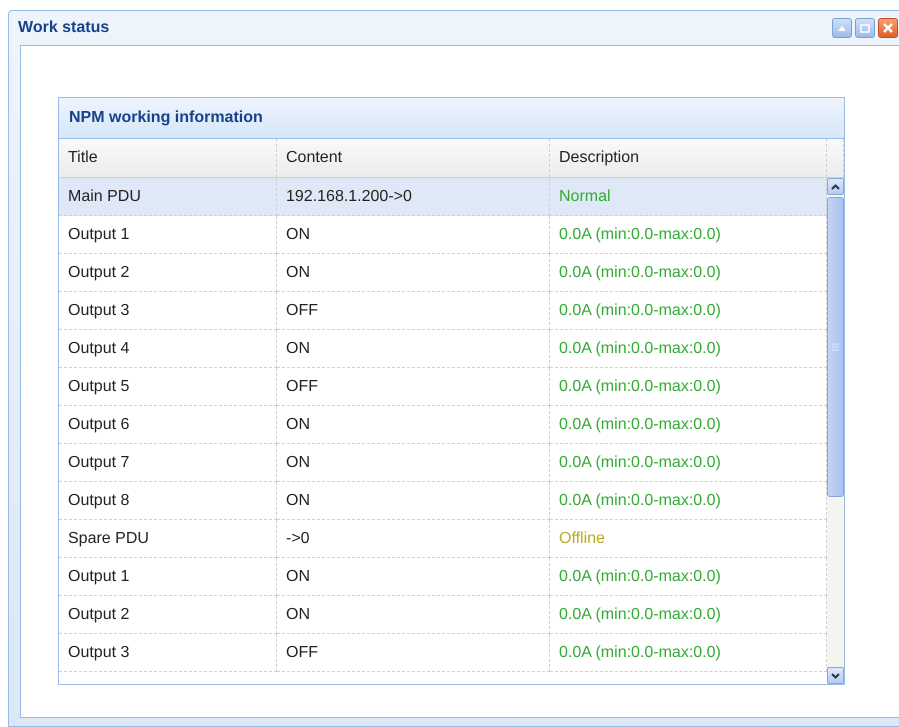 This screenshot has width=899, height=727. I want to click on panel-title: NPM working information, so click(451, 118).